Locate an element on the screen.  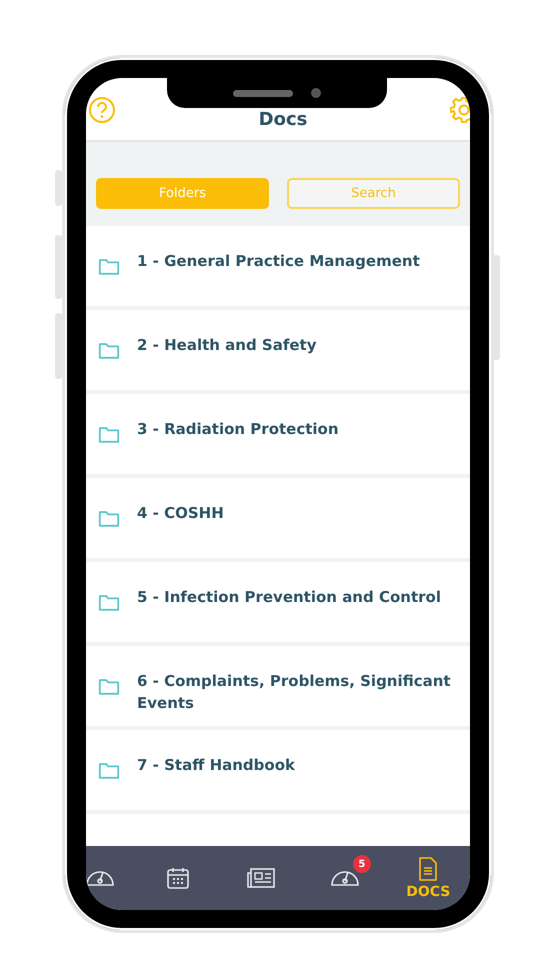
folder-row: 1 - General Practice Management is located at coordinates (278, 266).